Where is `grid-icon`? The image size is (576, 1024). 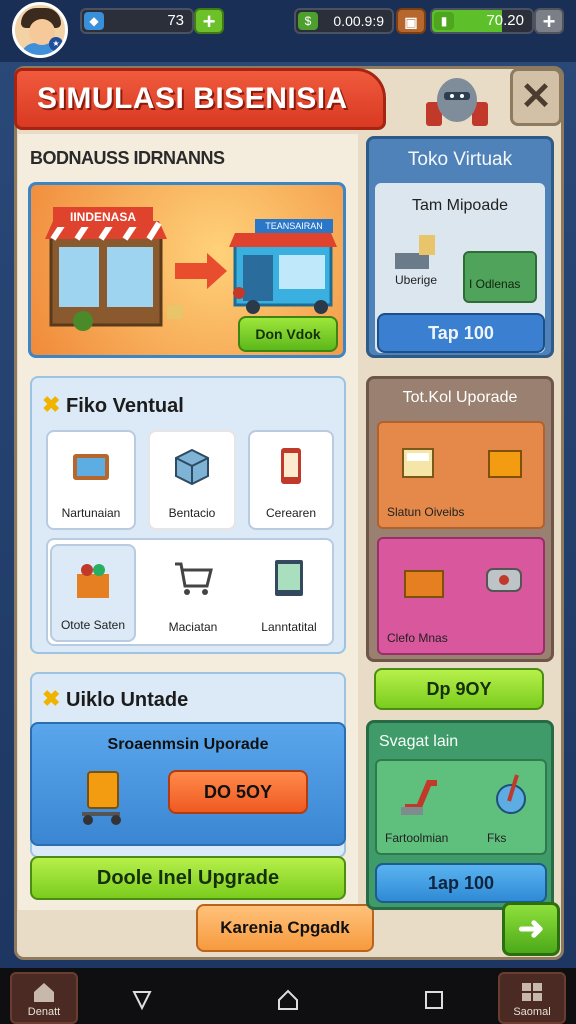
grid-icon is located at coordinates (532, 992).